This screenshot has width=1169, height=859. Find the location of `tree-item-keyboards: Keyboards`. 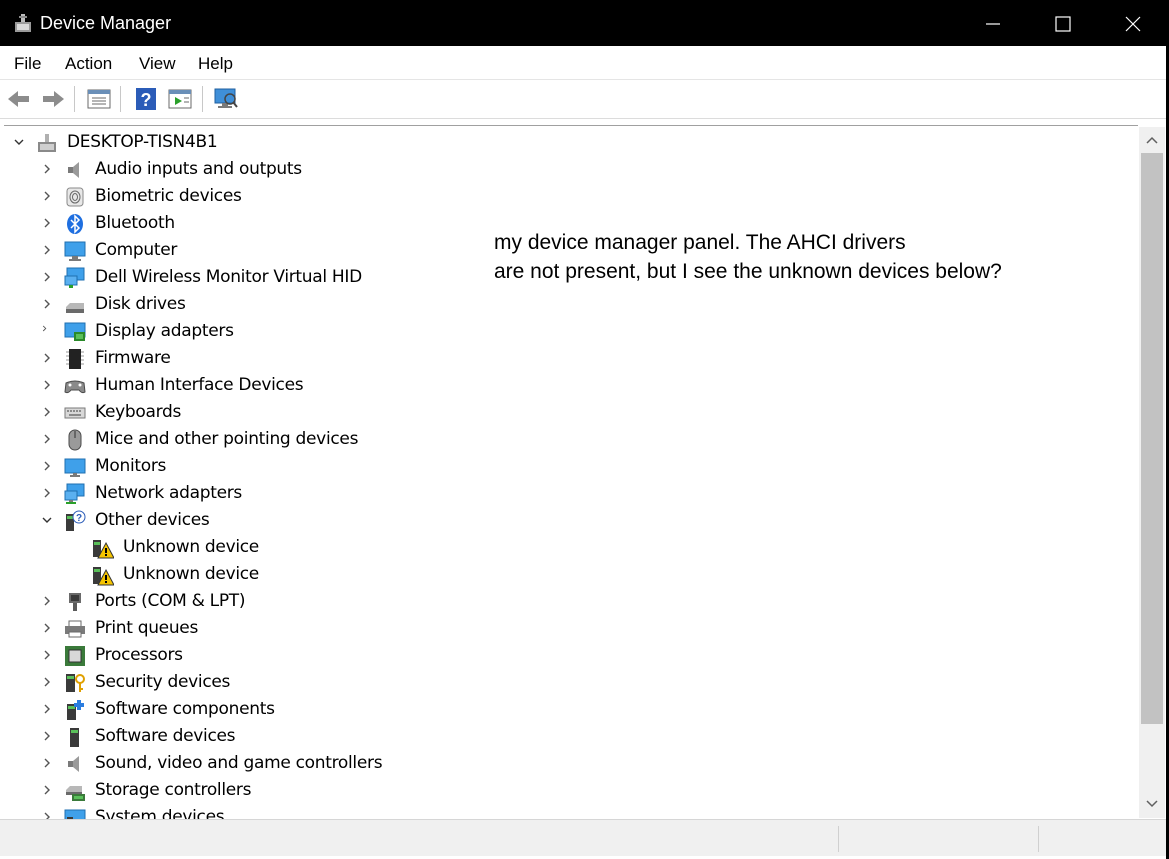

tree-item-keyboards: Keyboards is located at coordinates (569, 412).